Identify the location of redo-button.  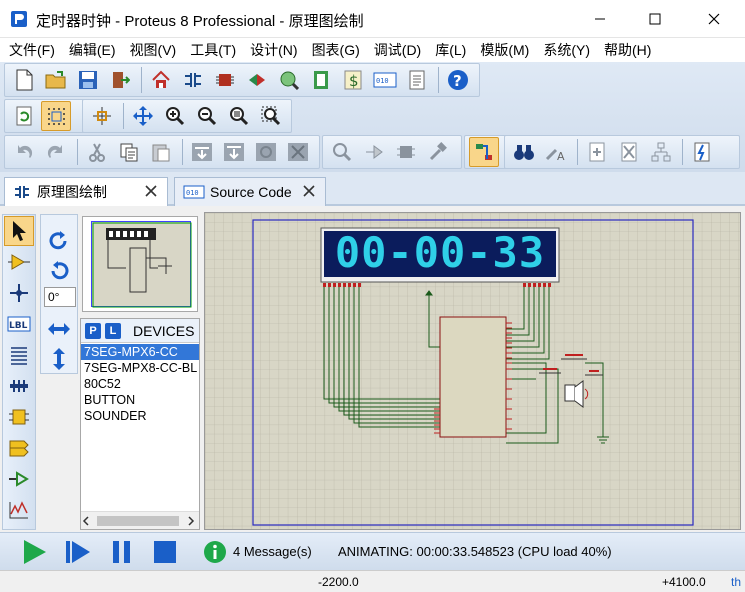
(56, 152).